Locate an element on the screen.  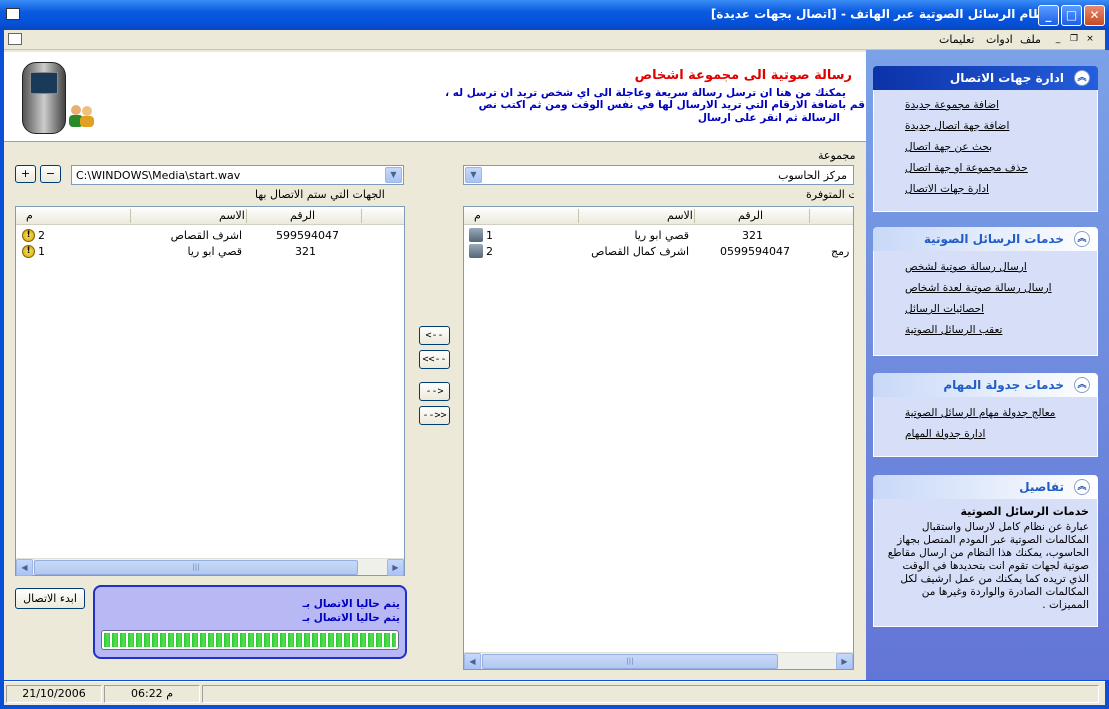
targets-list-header: م الاسم الرقم is located at coordinates (210, 216).